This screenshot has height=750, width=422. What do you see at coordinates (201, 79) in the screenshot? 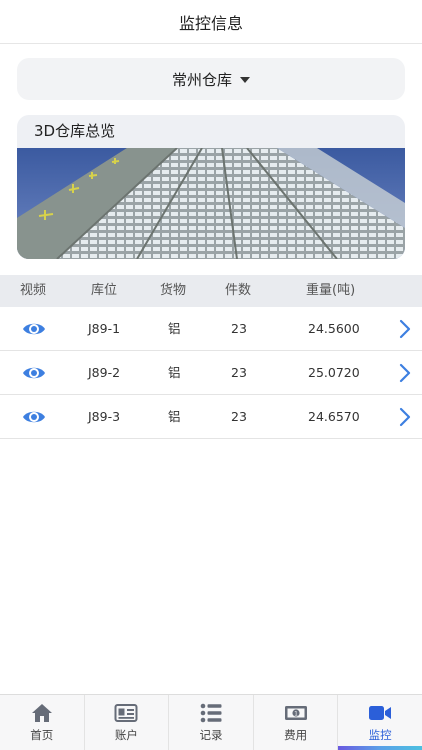
I see `warehouse-selector-label: 常州仓库` at bounding box center [201, 79].